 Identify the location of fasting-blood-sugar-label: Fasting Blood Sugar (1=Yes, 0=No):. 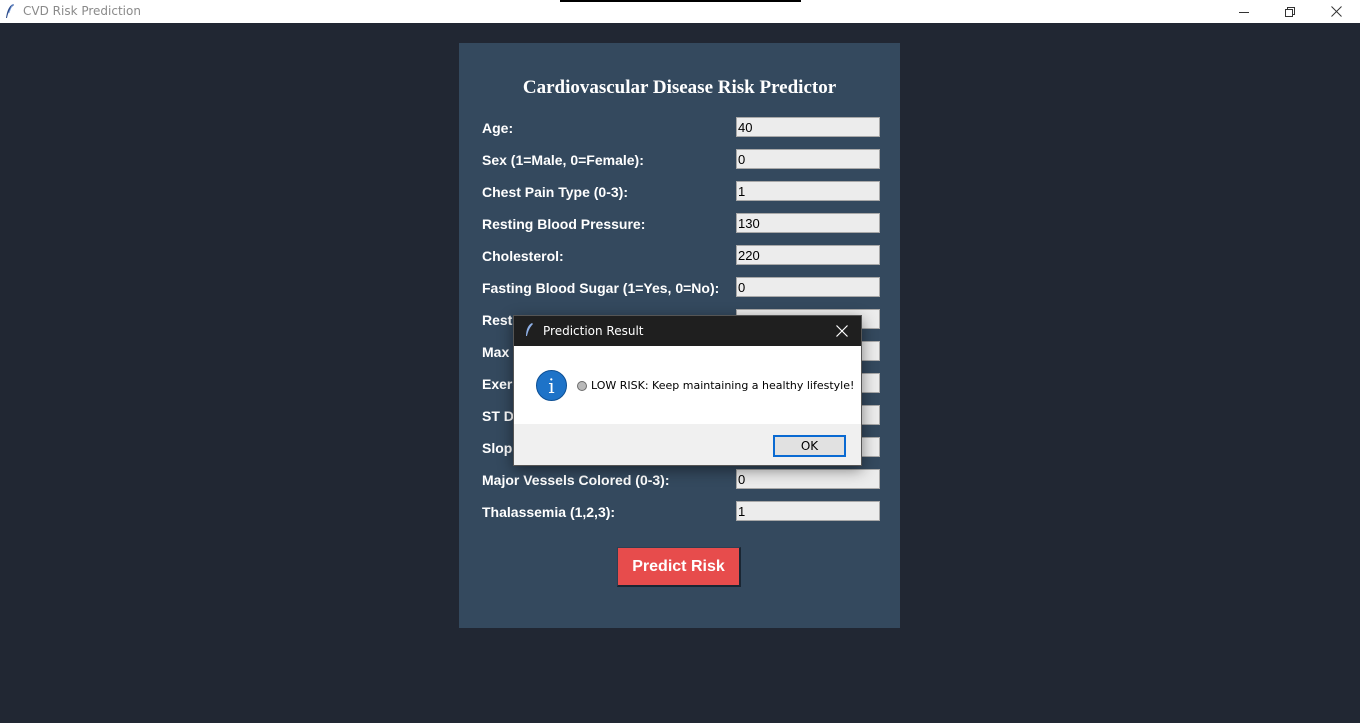
(601, 288).